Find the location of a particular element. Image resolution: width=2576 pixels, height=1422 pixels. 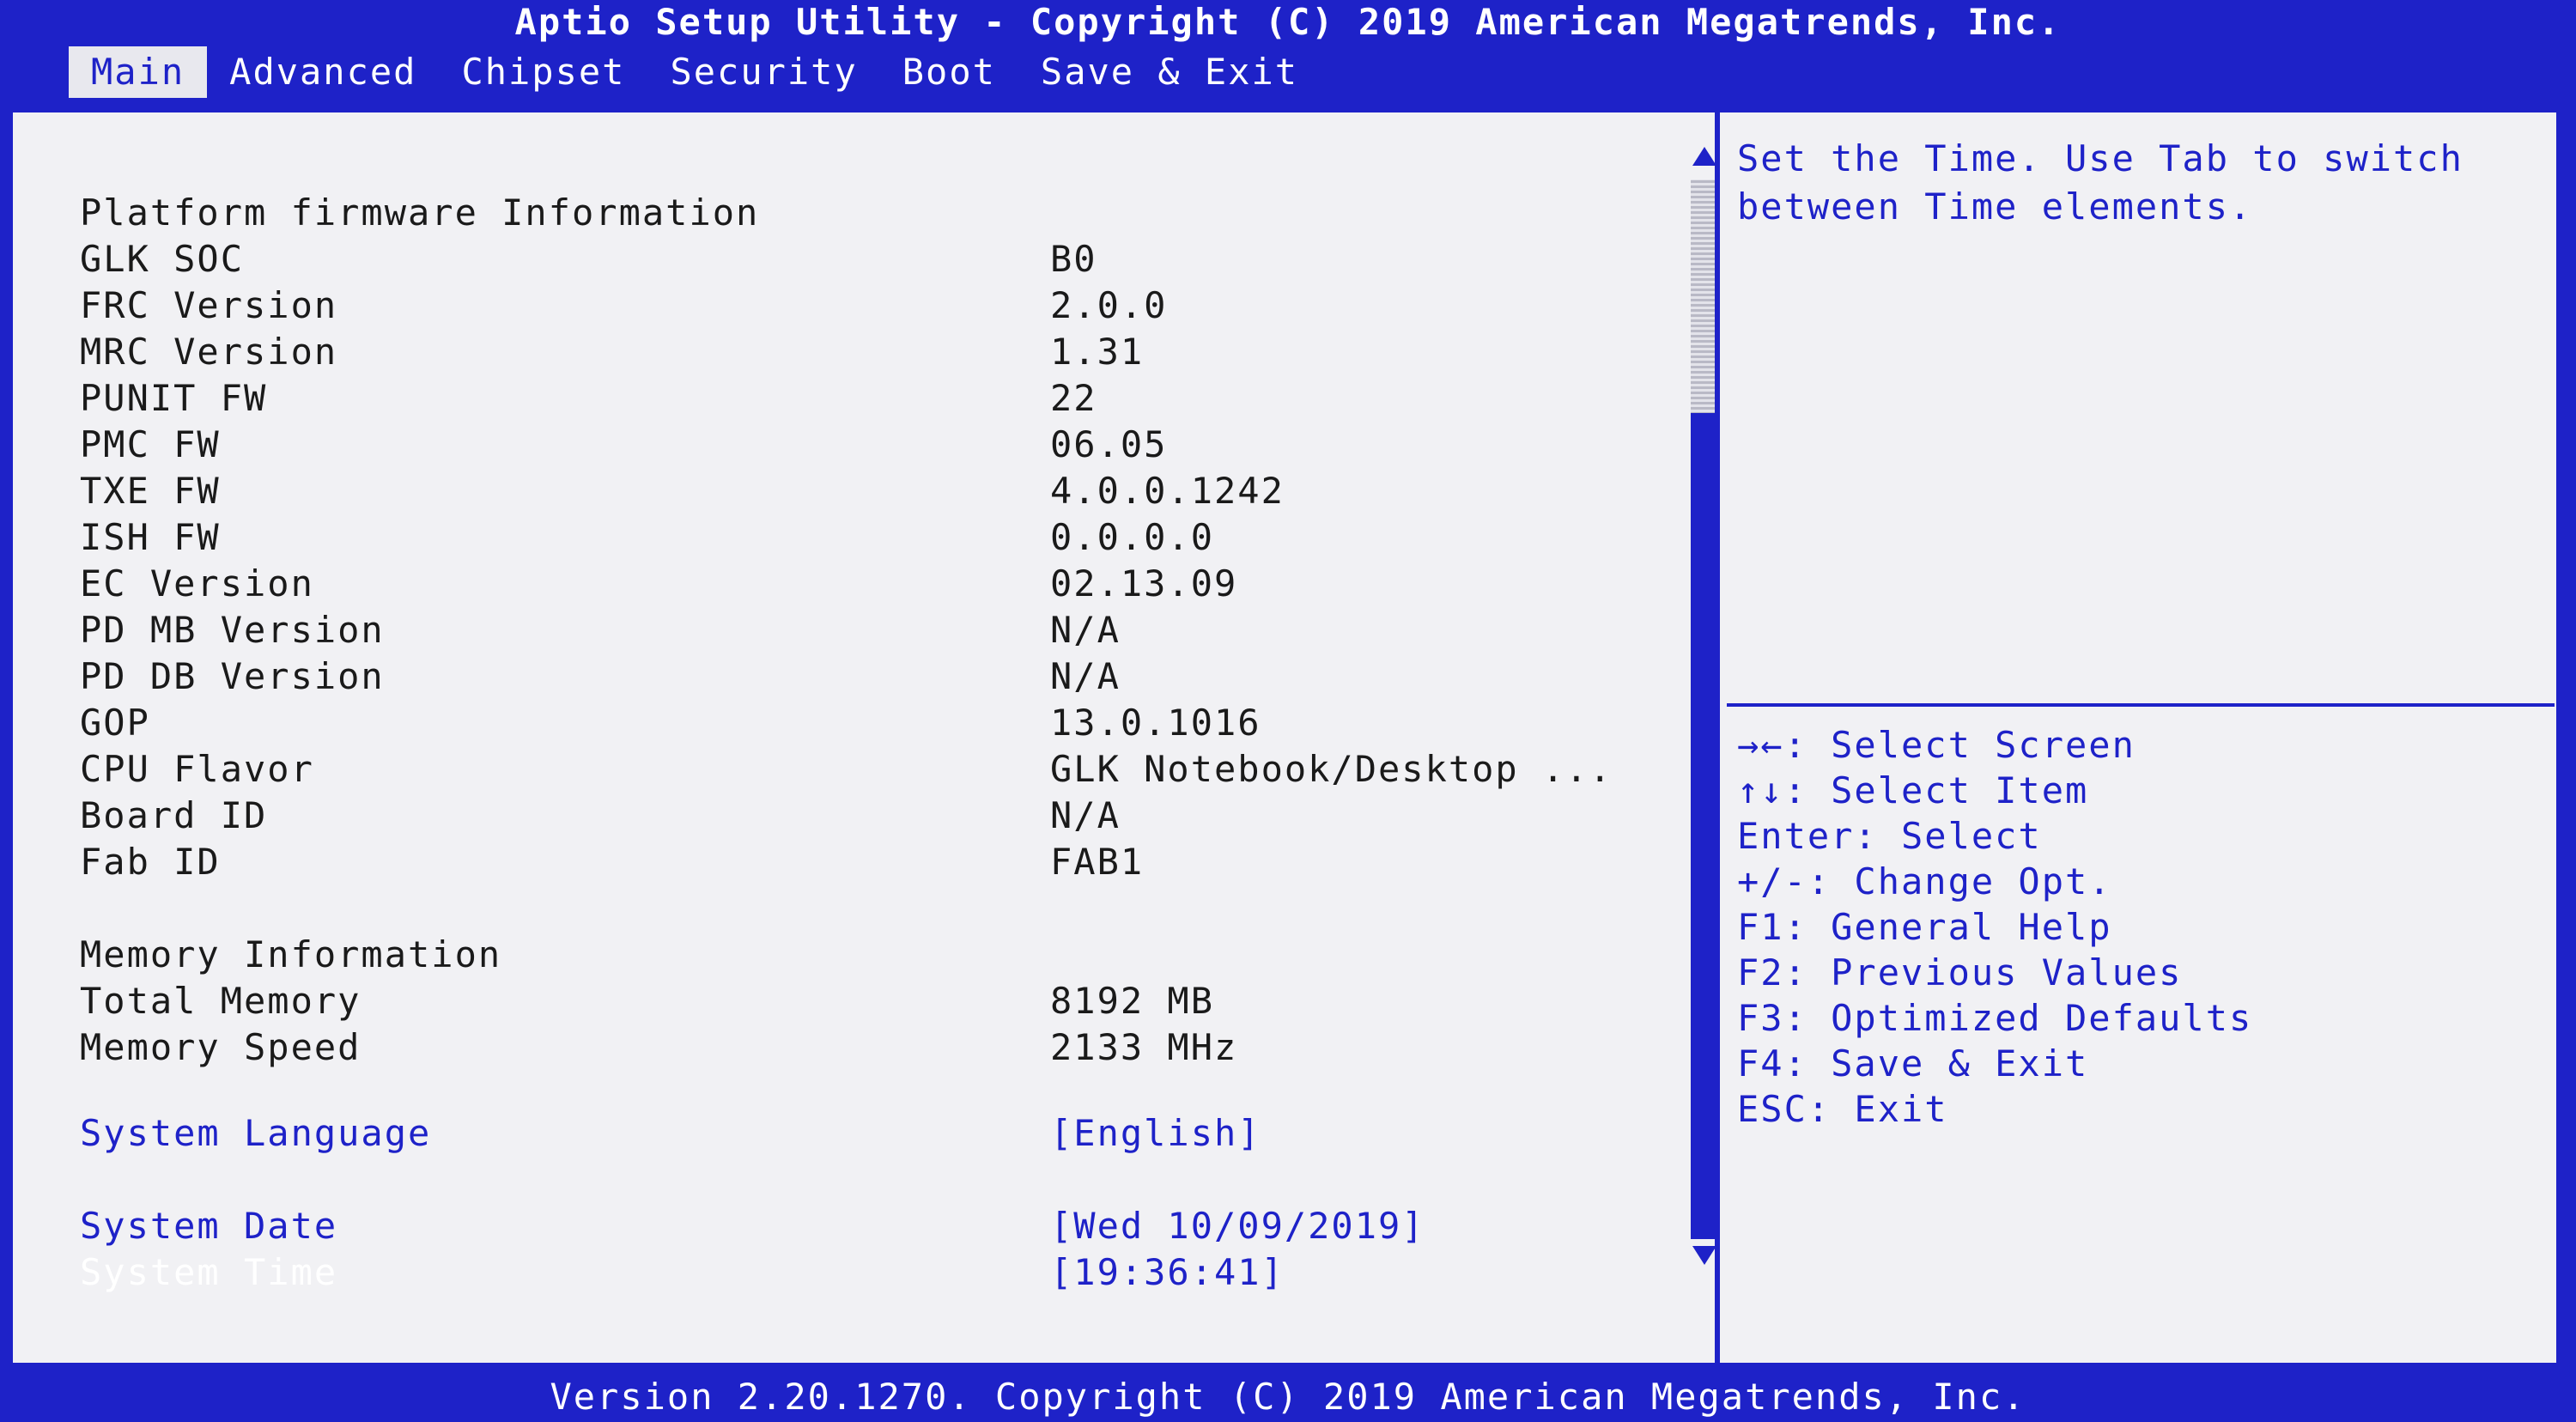

row-label: FRC Version is located at coordinates (209, 305).